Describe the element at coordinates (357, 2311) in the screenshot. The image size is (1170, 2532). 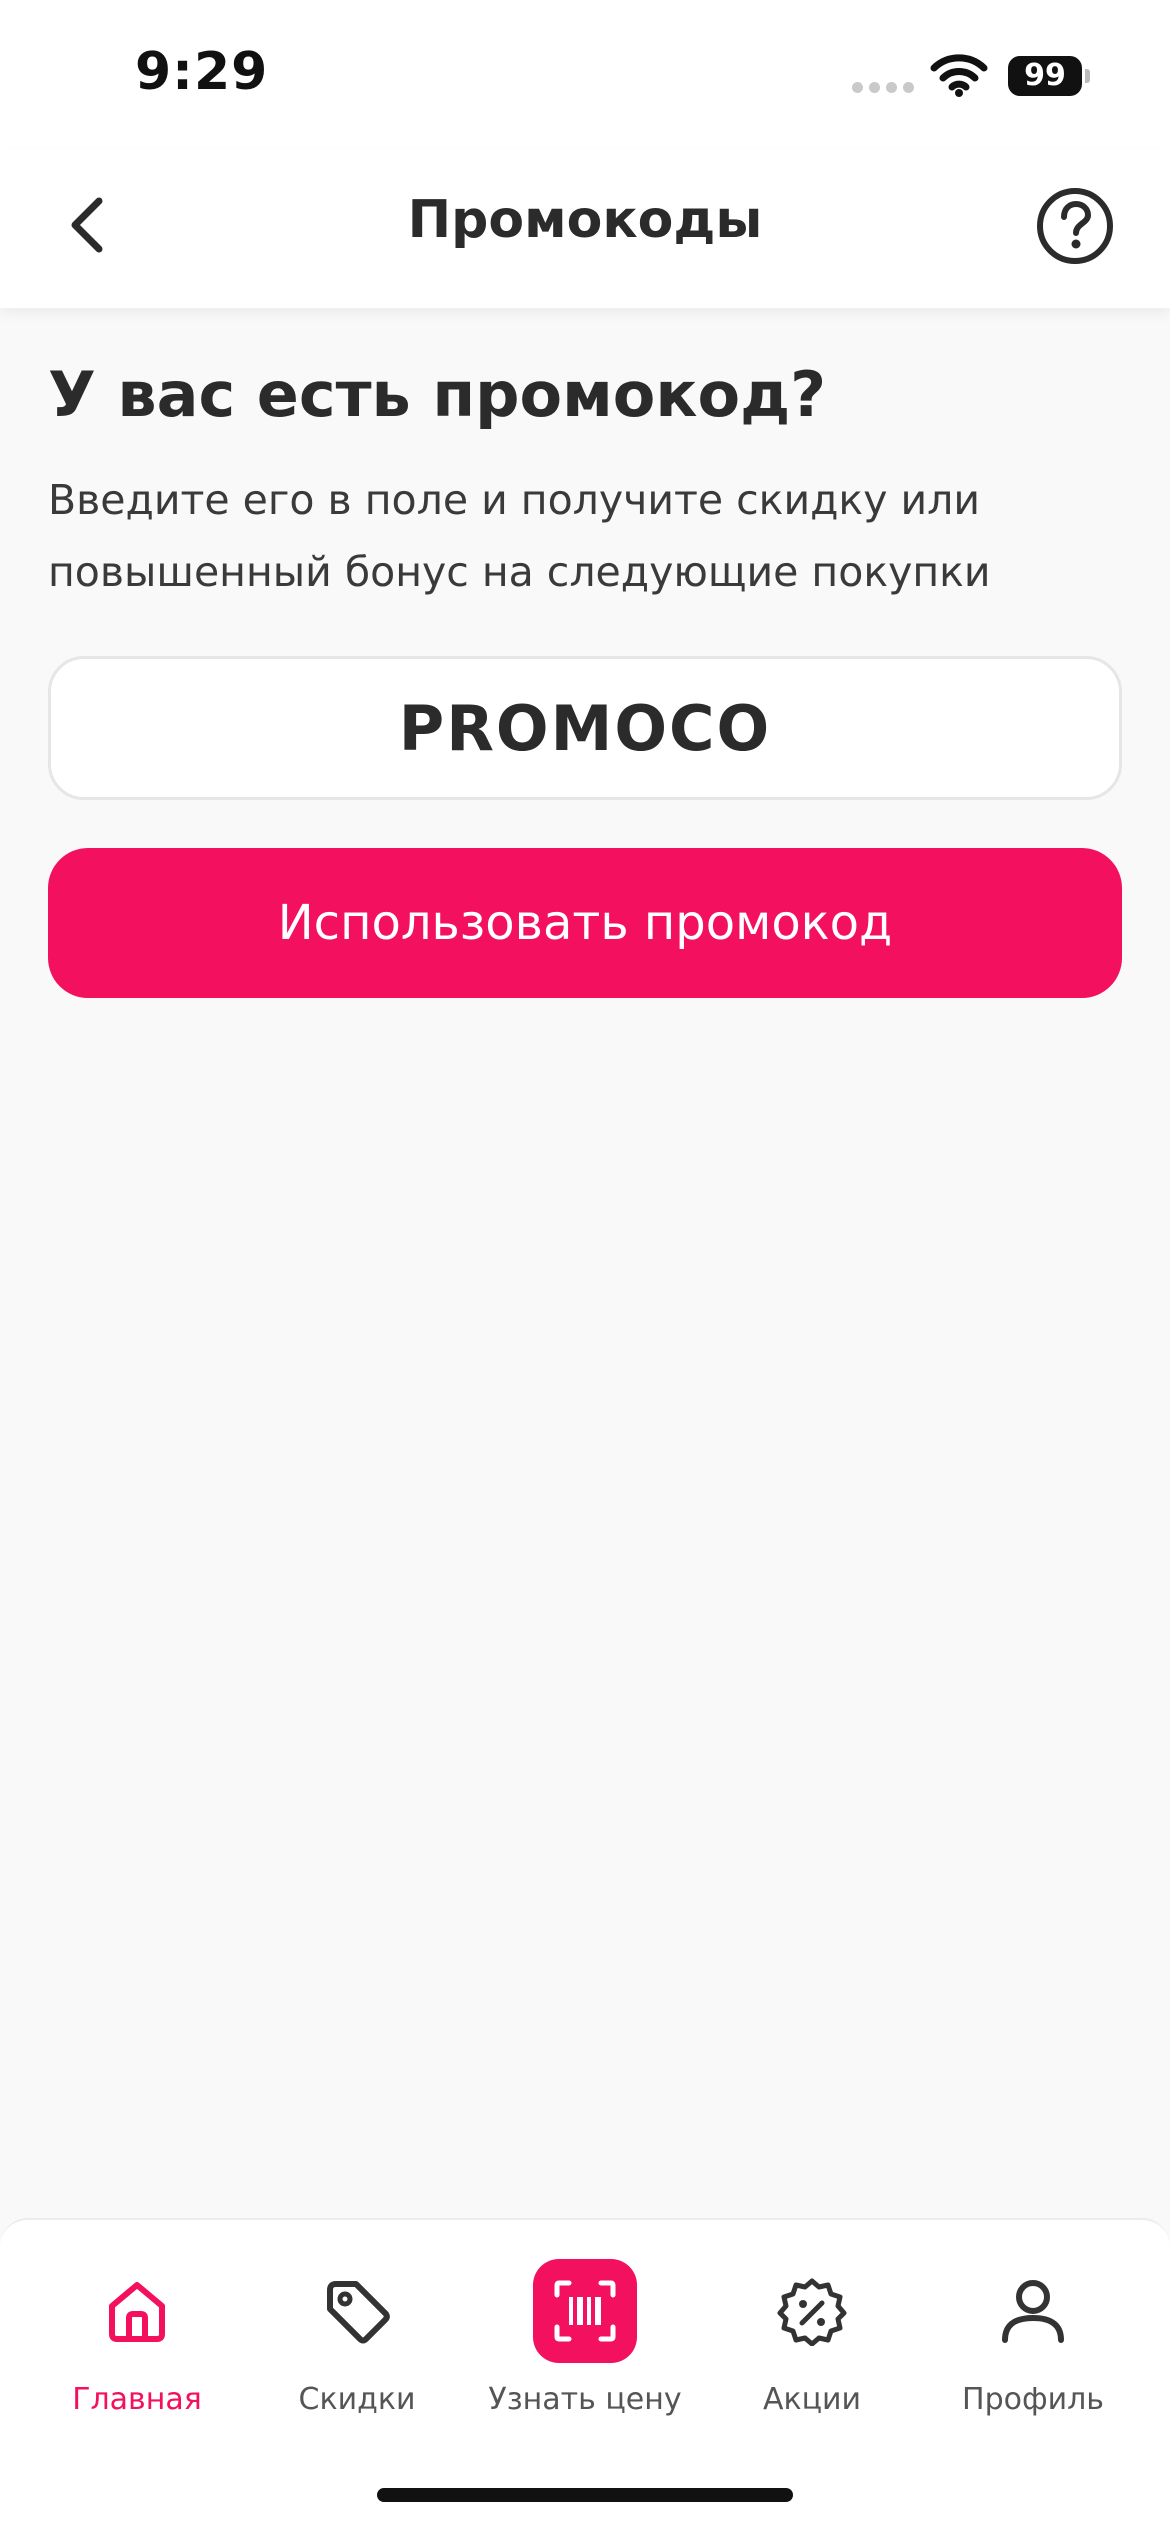
I see `tag-icon` at that location.